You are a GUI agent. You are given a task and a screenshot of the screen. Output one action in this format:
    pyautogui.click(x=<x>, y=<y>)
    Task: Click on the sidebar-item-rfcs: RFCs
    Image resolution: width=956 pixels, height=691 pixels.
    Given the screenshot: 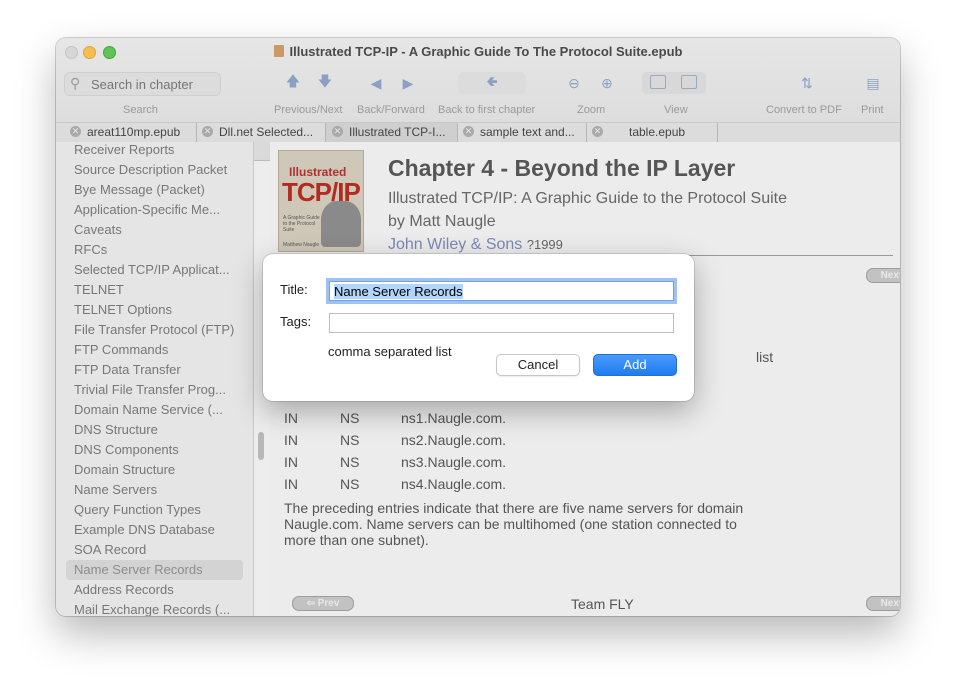 What is the action you would take?
    pyautogui.click(x=90, y=249)
    